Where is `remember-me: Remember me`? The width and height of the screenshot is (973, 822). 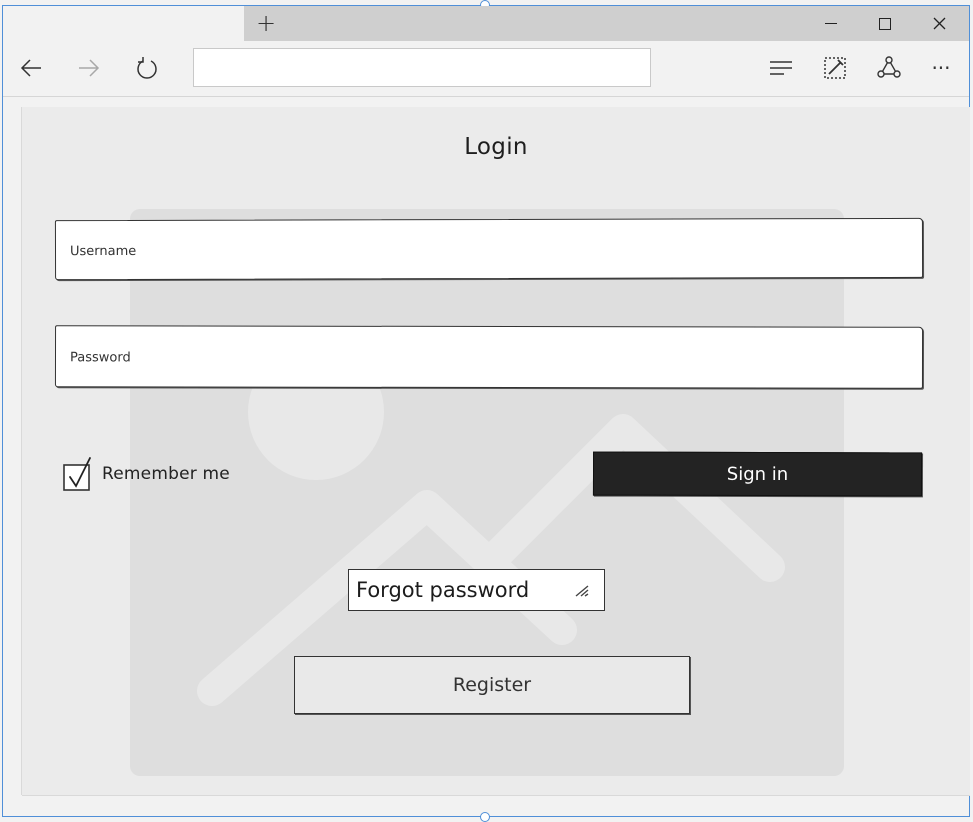 remember-me: Remember me is located at coordinates (146, 474).